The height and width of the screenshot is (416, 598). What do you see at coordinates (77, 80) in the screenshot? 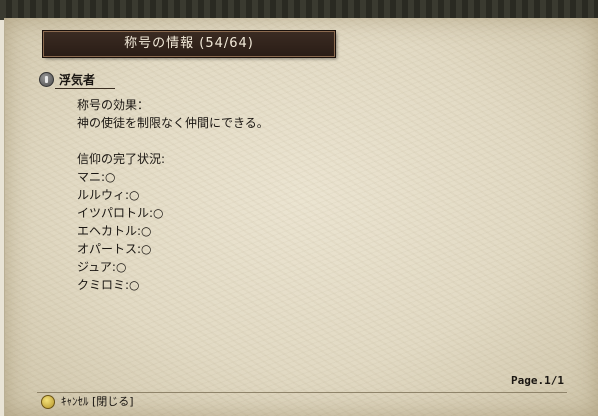
I see `section-heading: 浮気者` at bounding box center [77, 80].